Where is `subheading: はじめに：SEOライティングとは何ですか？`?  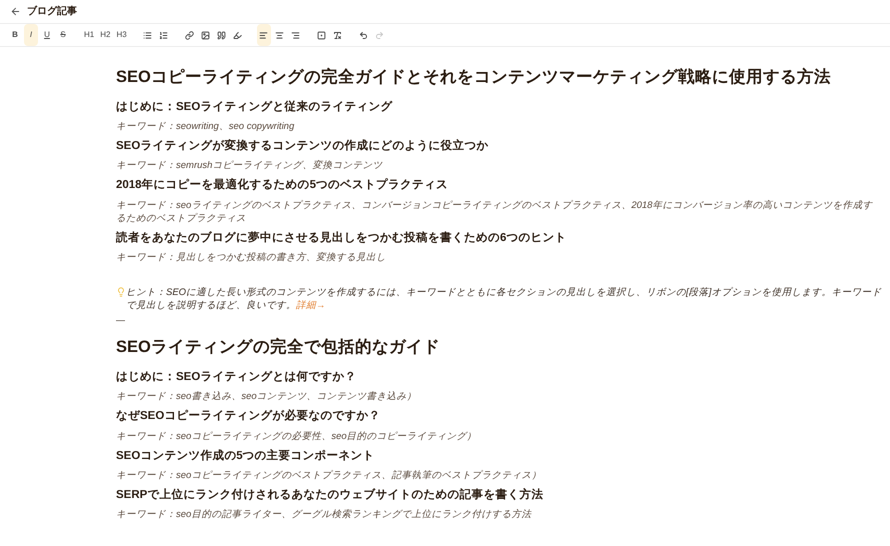 subheading: はじめに：SEOライティングとは何ですか？ is located at coordinates (237, 377).